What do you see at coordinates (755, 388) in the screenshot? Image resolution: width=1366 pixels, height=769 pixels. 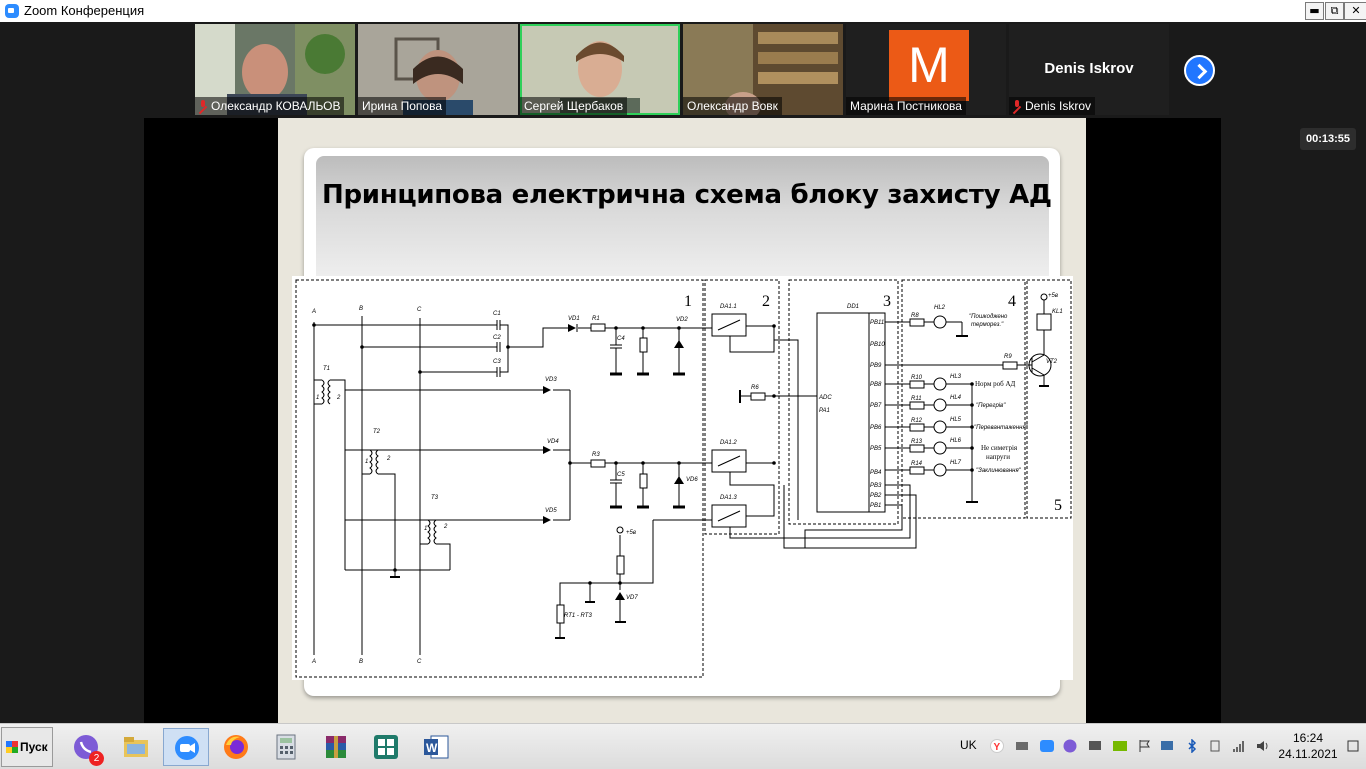 I see `component-label: R6` at bounding box center [755, 388].